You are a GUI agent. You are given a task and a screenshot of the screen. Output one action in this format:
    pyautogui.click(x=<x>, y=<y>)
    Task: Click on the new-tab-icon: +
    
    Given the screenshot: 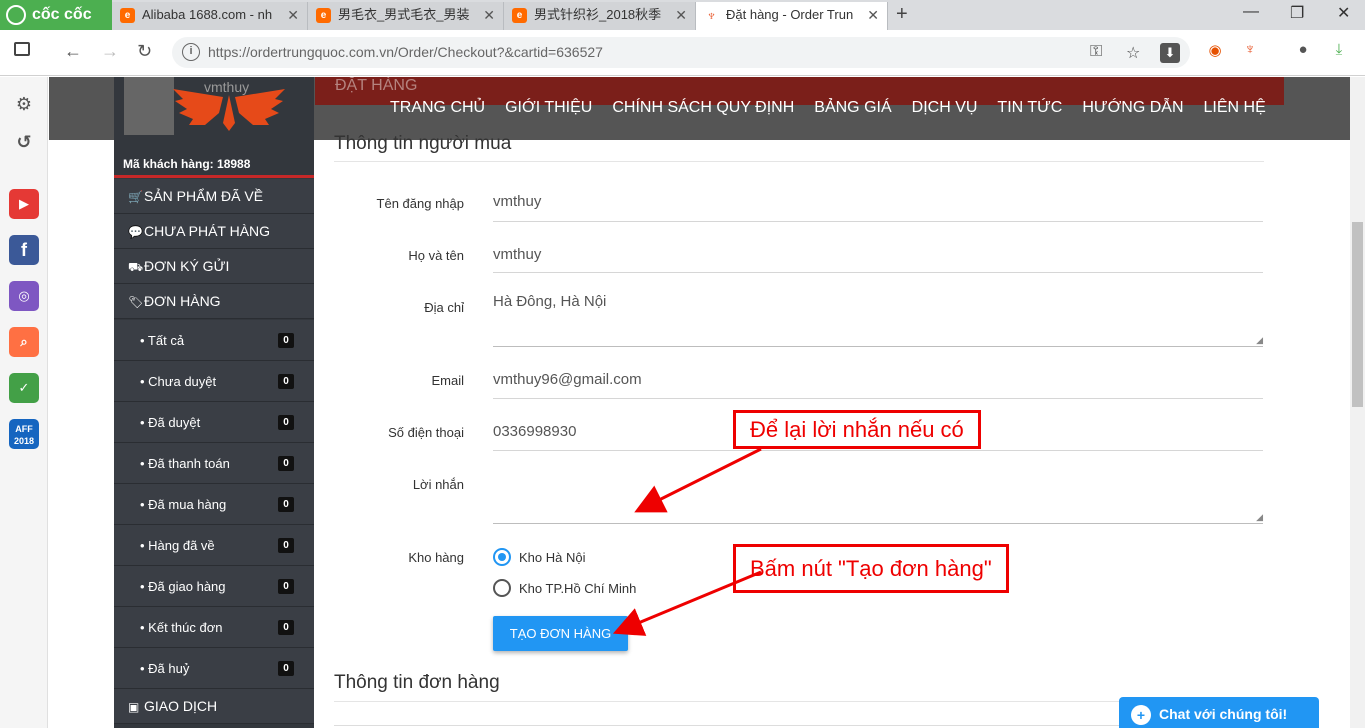 What is the action you would take?
    pyautogui.click(x=902, y=14)
    